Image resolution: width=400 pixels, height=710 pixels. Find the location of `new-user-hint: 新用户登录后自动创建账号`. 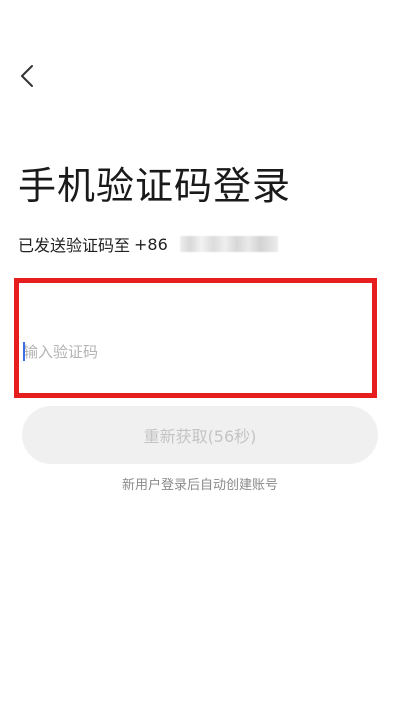

new-user-hint: 新用户登录后自动创建账号 is located at coordinates (199, 485).